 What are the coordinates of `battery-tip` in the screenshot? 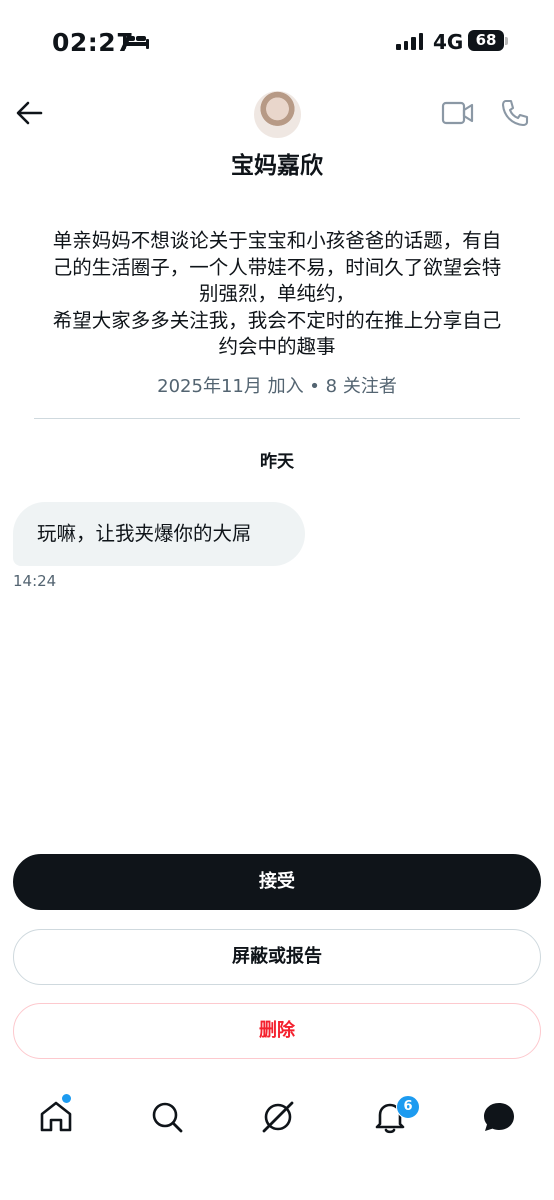 It's located at (506, 41).